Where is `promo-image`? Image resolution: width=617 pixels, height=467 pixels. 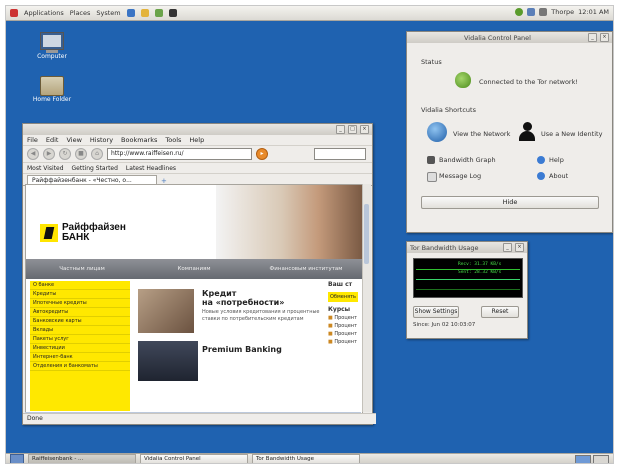
promo-image is located at coordinates (168, 361).